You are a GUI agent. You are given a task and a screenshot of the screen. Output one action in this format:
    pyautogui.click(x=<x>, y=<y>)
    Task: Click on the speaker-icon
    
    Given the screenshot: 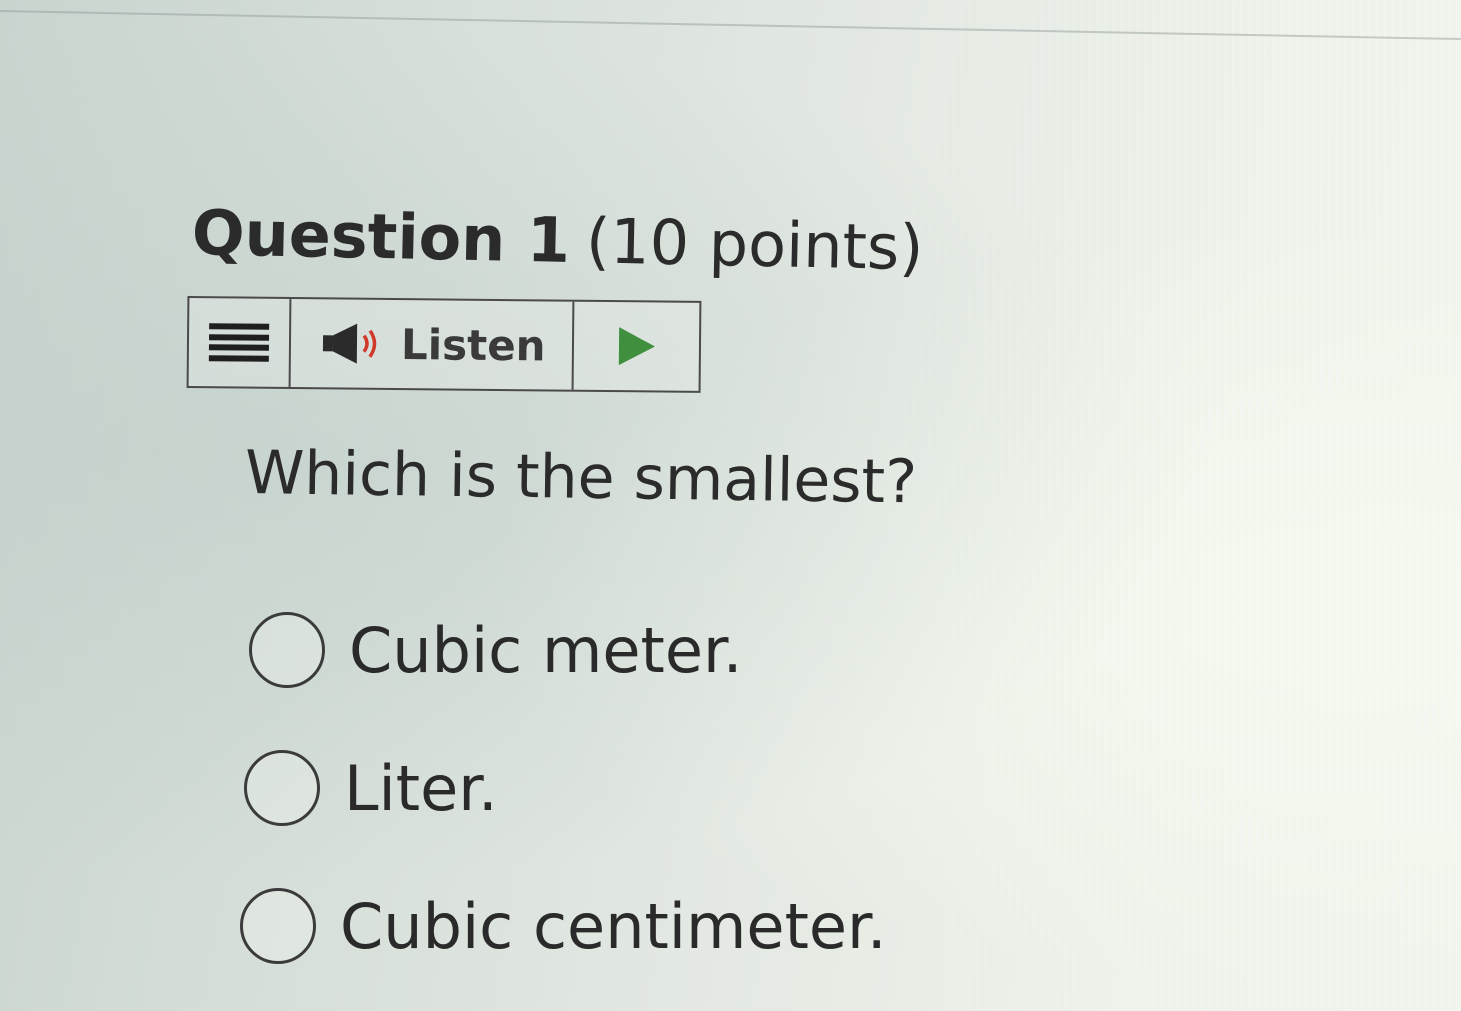 What is the action you would take?
    pyautogui.click(x=349, y=343)
    